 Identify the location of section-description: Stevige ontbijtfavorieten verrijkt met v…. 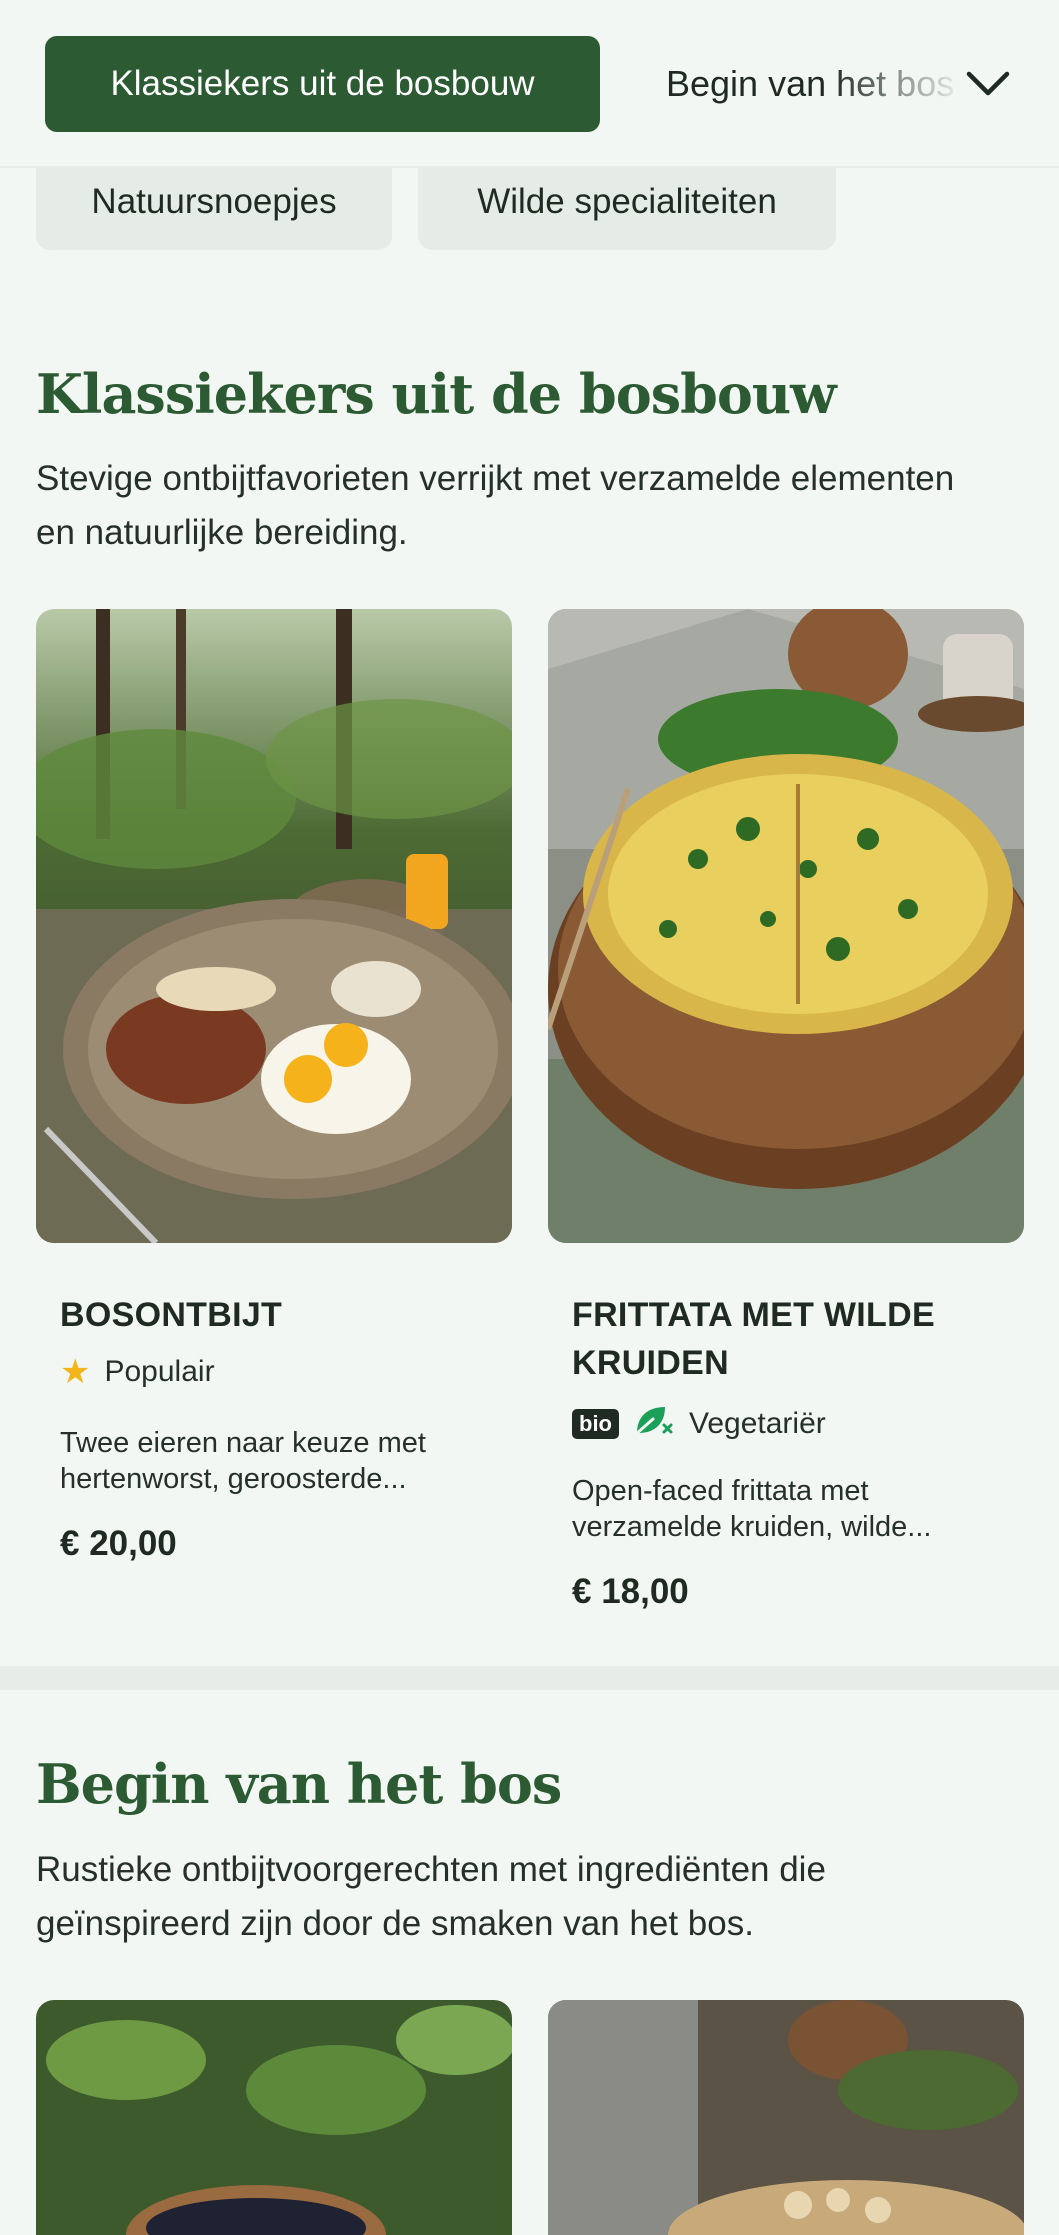
(495, 505).